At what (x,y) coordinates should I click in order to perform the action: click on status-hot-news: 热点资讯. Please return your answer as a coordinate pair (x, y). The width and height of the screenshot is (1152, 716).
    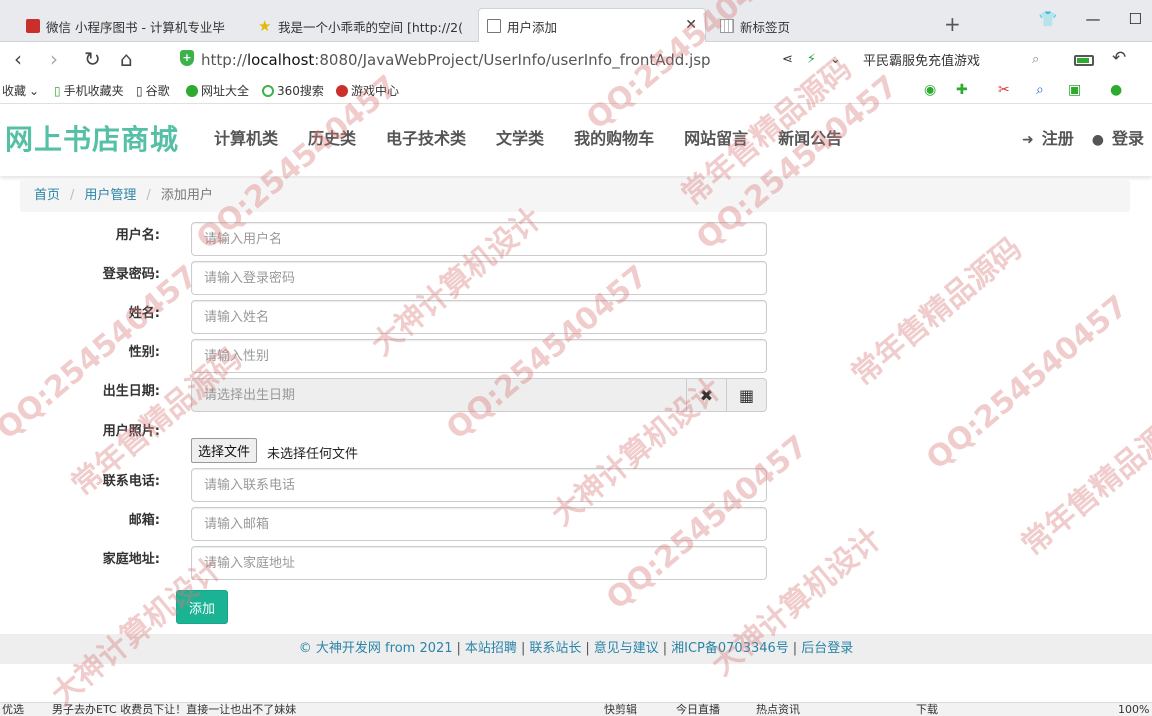
    Looking at the image, I should click on (778, 709).